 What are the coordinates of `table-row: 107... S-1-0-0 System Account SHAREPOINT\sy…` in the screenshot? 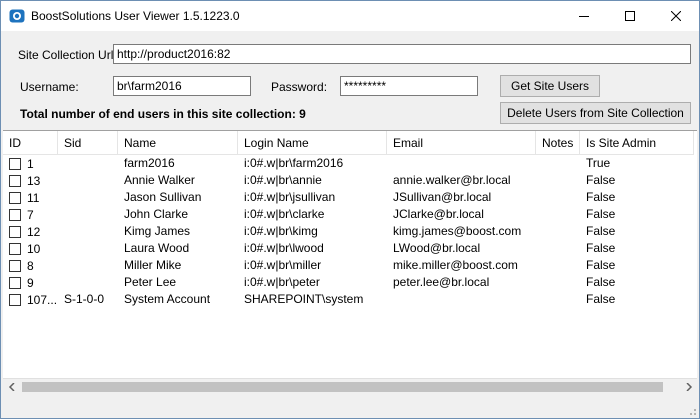 It's located at (348, 299).